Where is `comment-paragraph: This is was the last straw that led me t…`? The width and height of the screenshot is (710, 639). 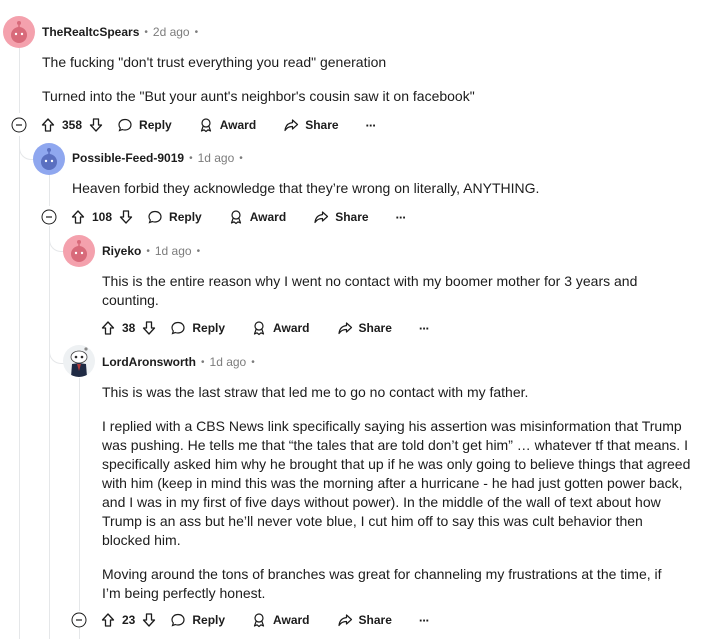 comment-paragraph: This is was the last straw that led me t… is located at coordinates (315, 392).